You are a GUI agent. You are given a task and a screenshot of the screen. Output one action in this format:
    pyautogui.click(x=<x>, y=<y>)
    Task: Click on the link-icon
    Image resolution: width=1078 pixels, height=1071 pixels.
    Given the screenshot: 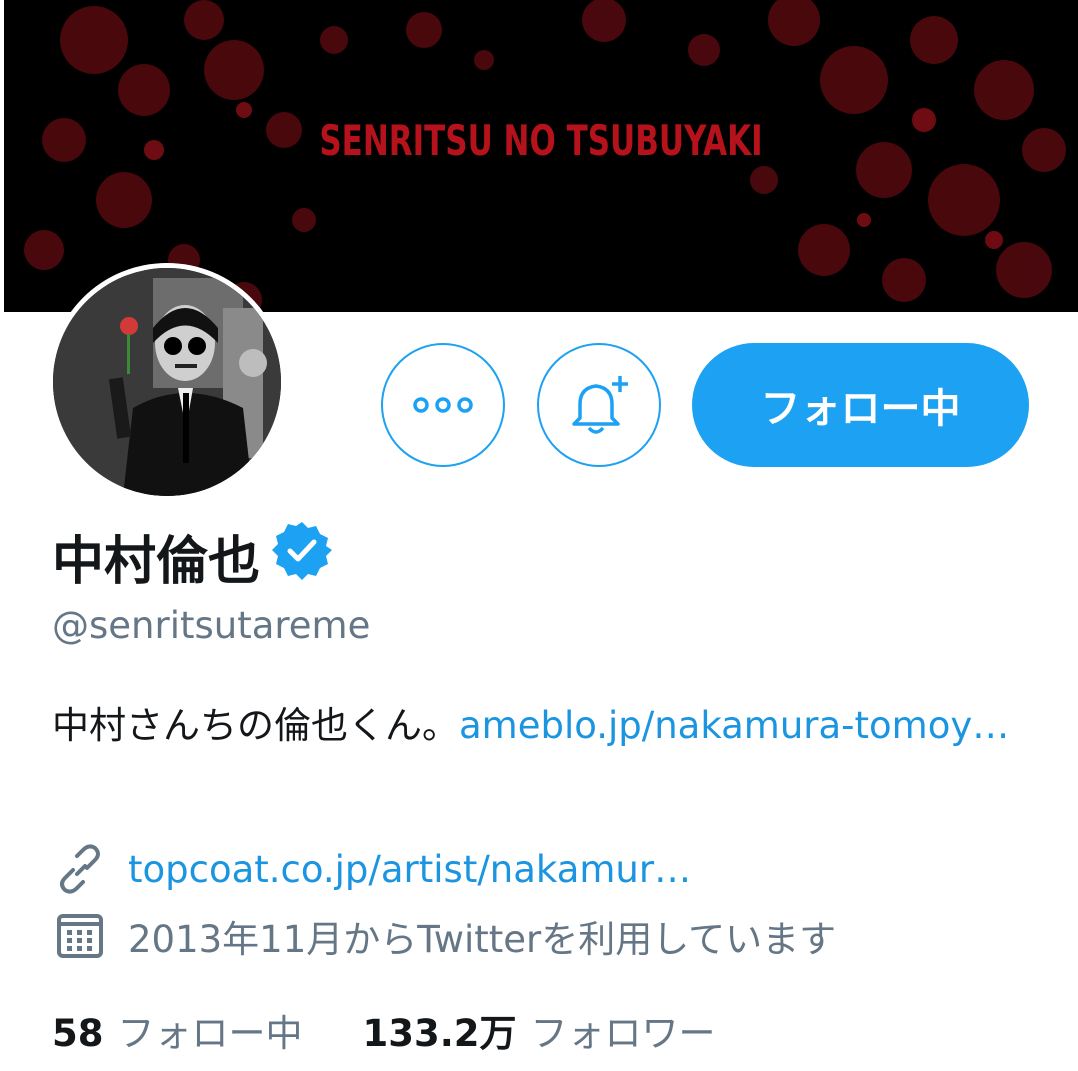 What is the action you would take?
    pyautogui.click(x=80, y=869)
    